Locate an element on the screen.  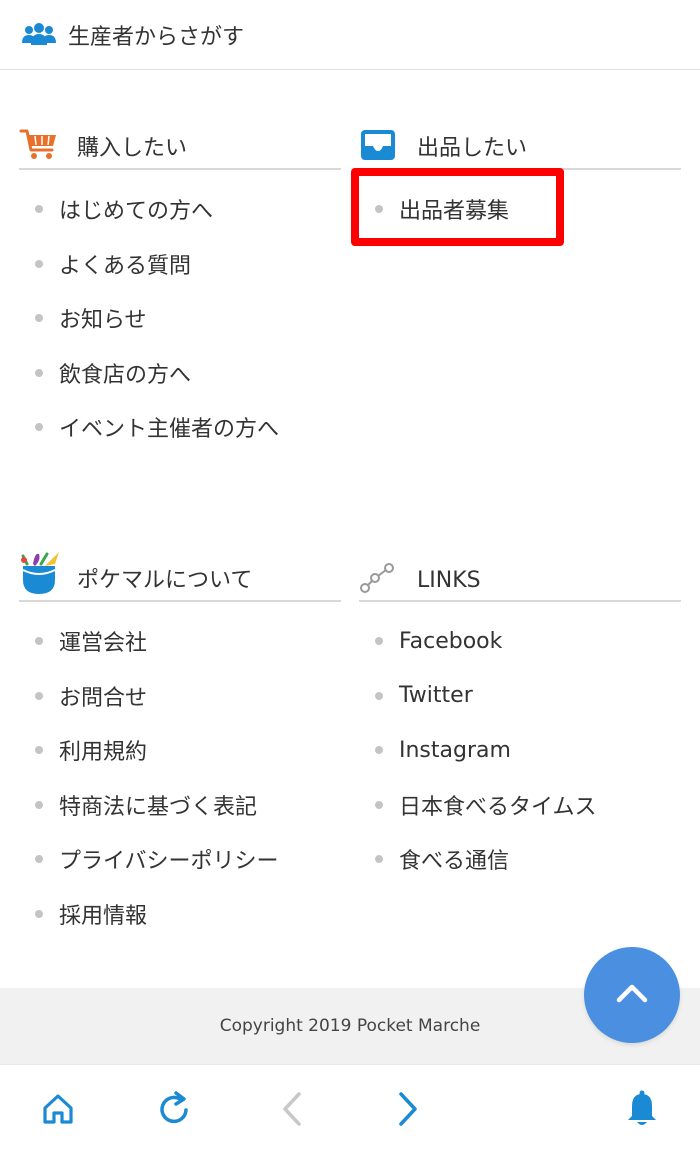
menu-item-label: 飲食店の方へ is located at coordinates (125, 375).